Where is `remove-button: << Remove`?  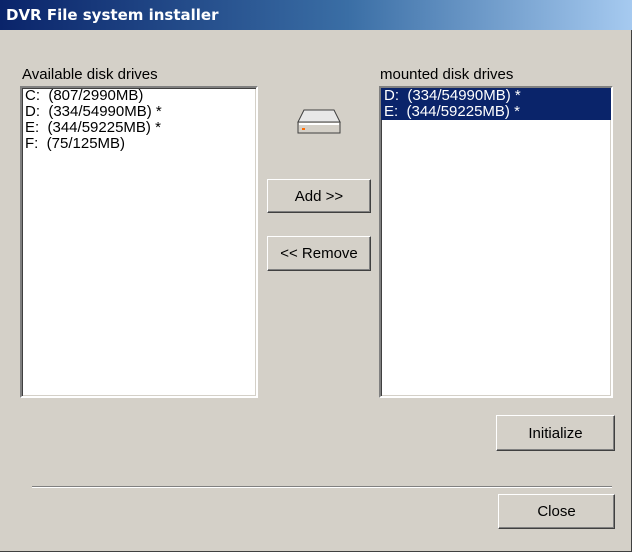
remove-button: << Remove is located at coordinates (319, 253).